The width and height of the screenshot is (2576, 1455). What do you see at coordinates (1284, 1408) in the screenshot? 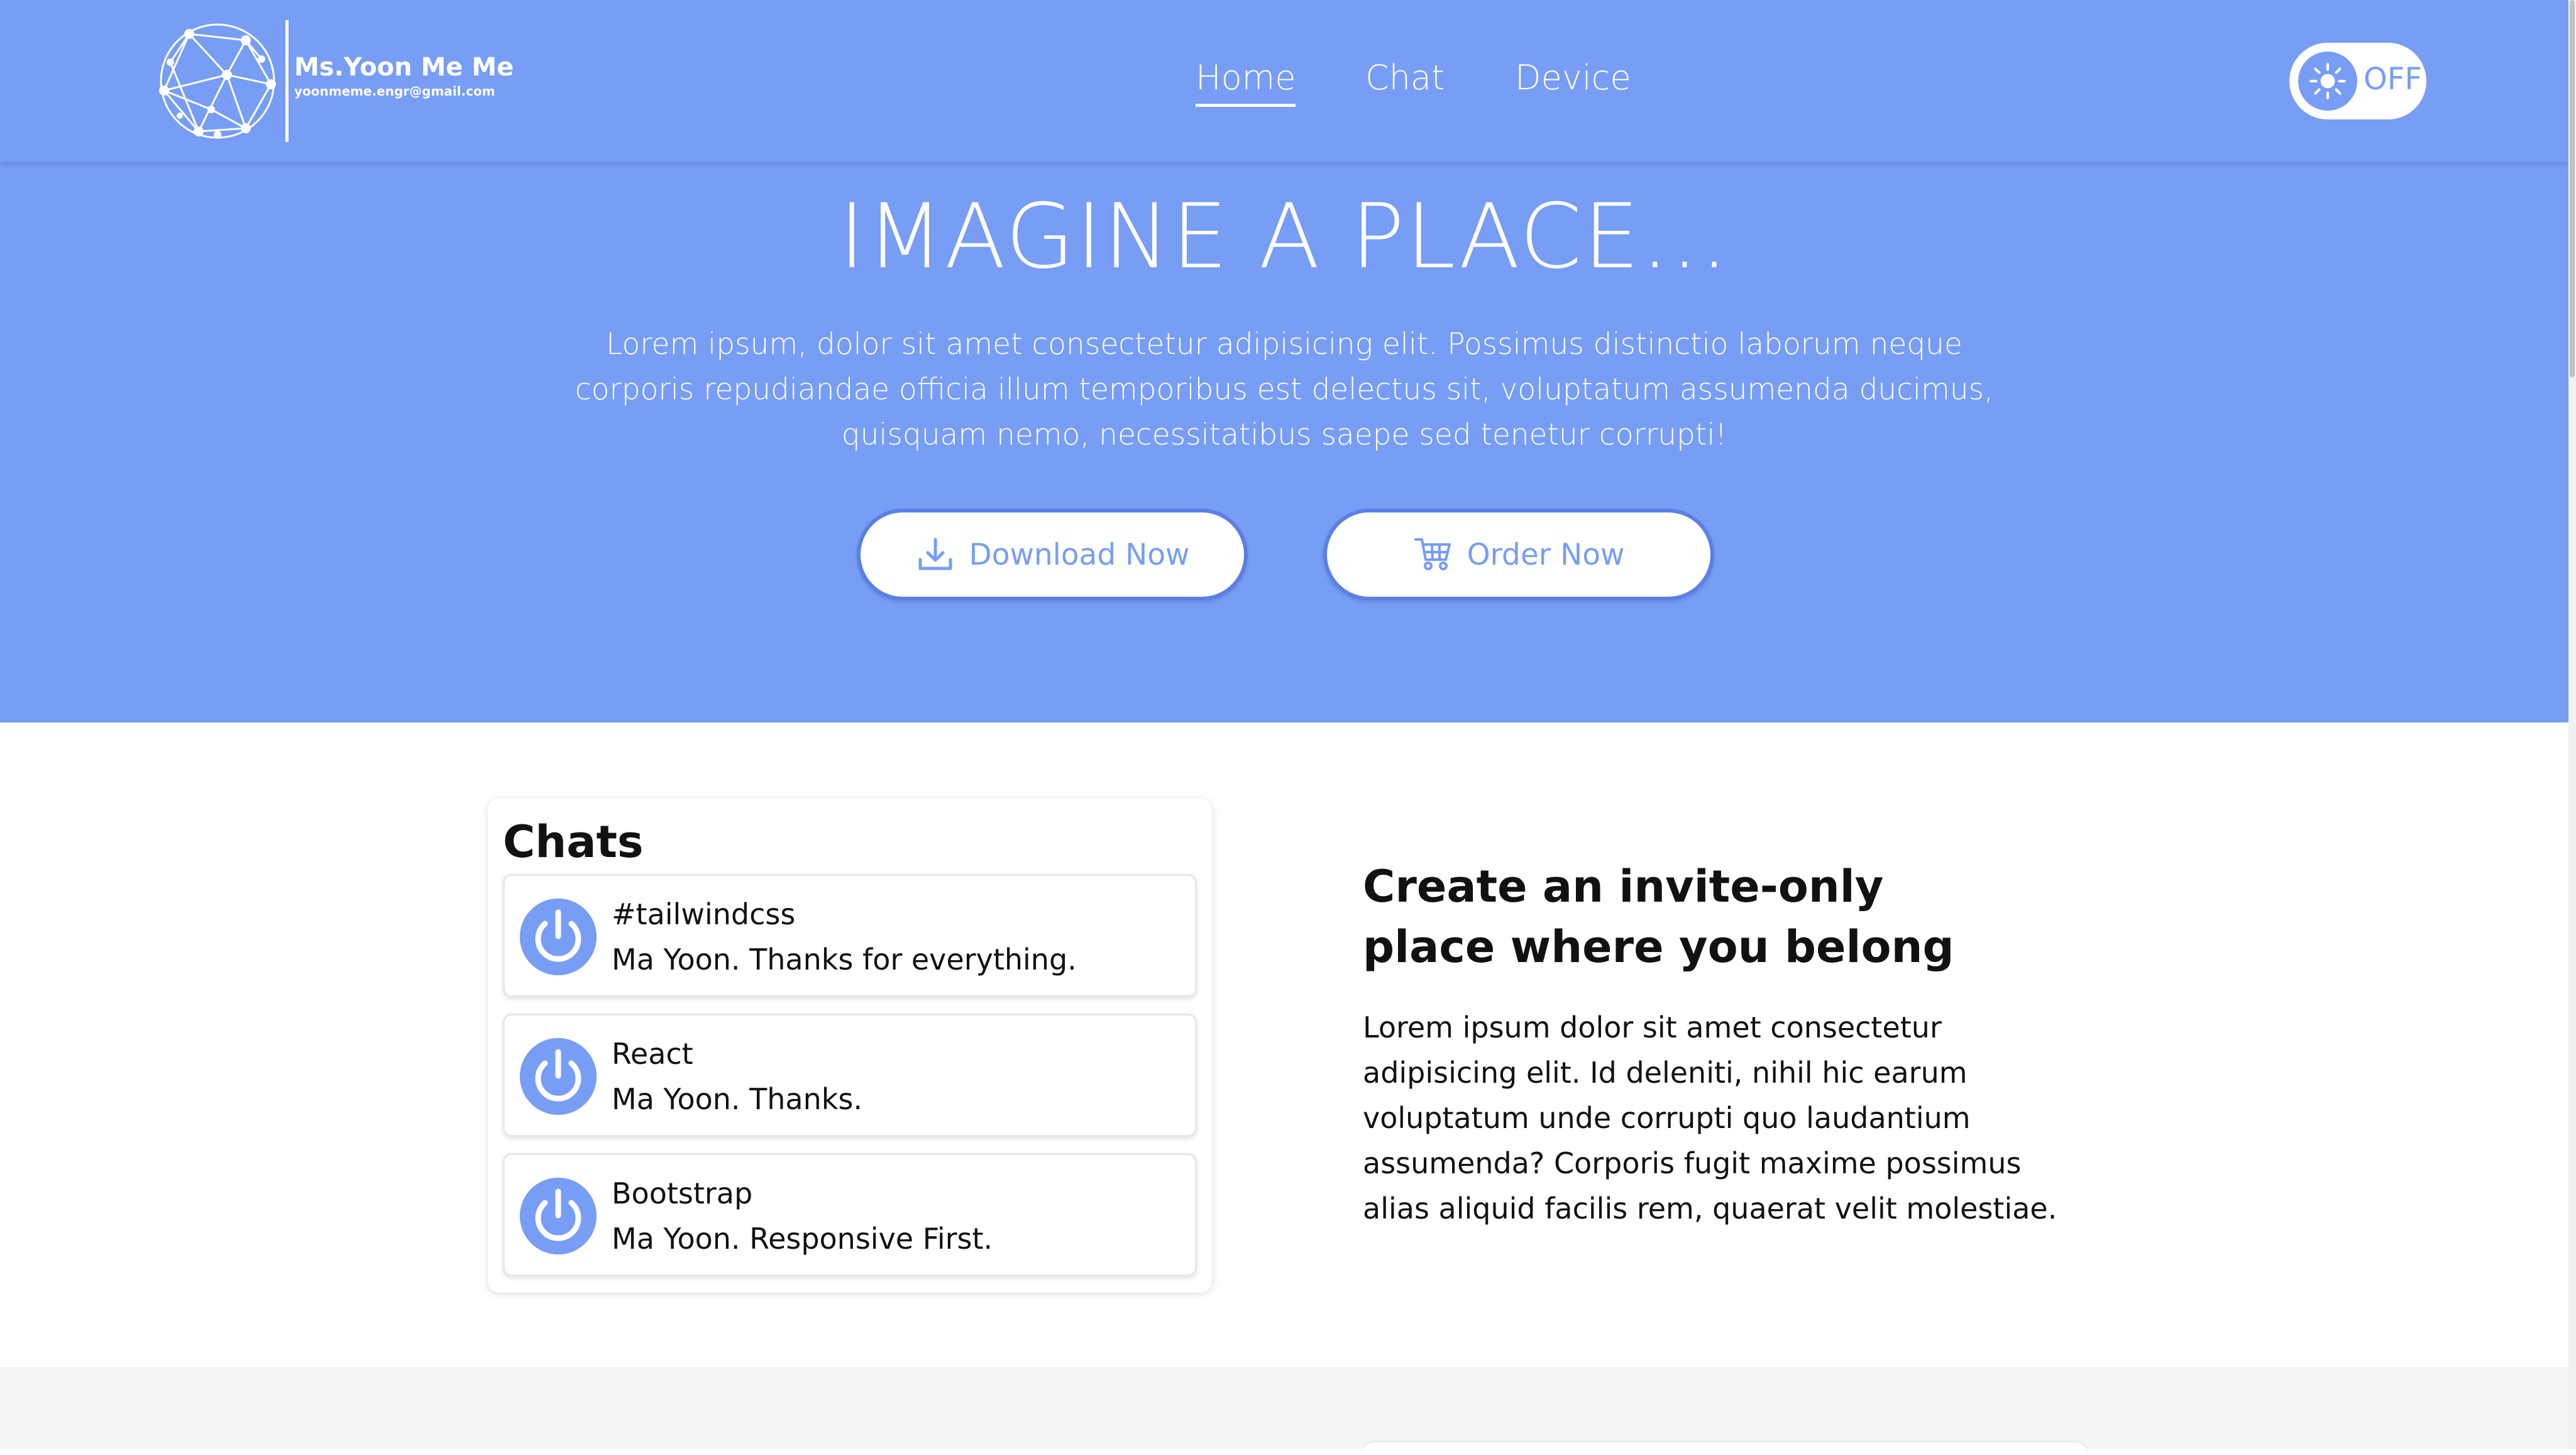
I see `next-section` at bounding box center [1284, 1408].